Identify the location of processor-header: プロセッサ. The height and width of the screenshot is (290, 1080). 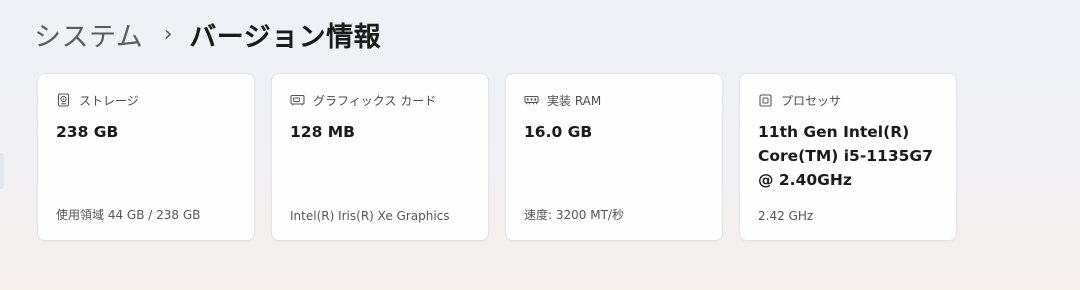
(799, 100).